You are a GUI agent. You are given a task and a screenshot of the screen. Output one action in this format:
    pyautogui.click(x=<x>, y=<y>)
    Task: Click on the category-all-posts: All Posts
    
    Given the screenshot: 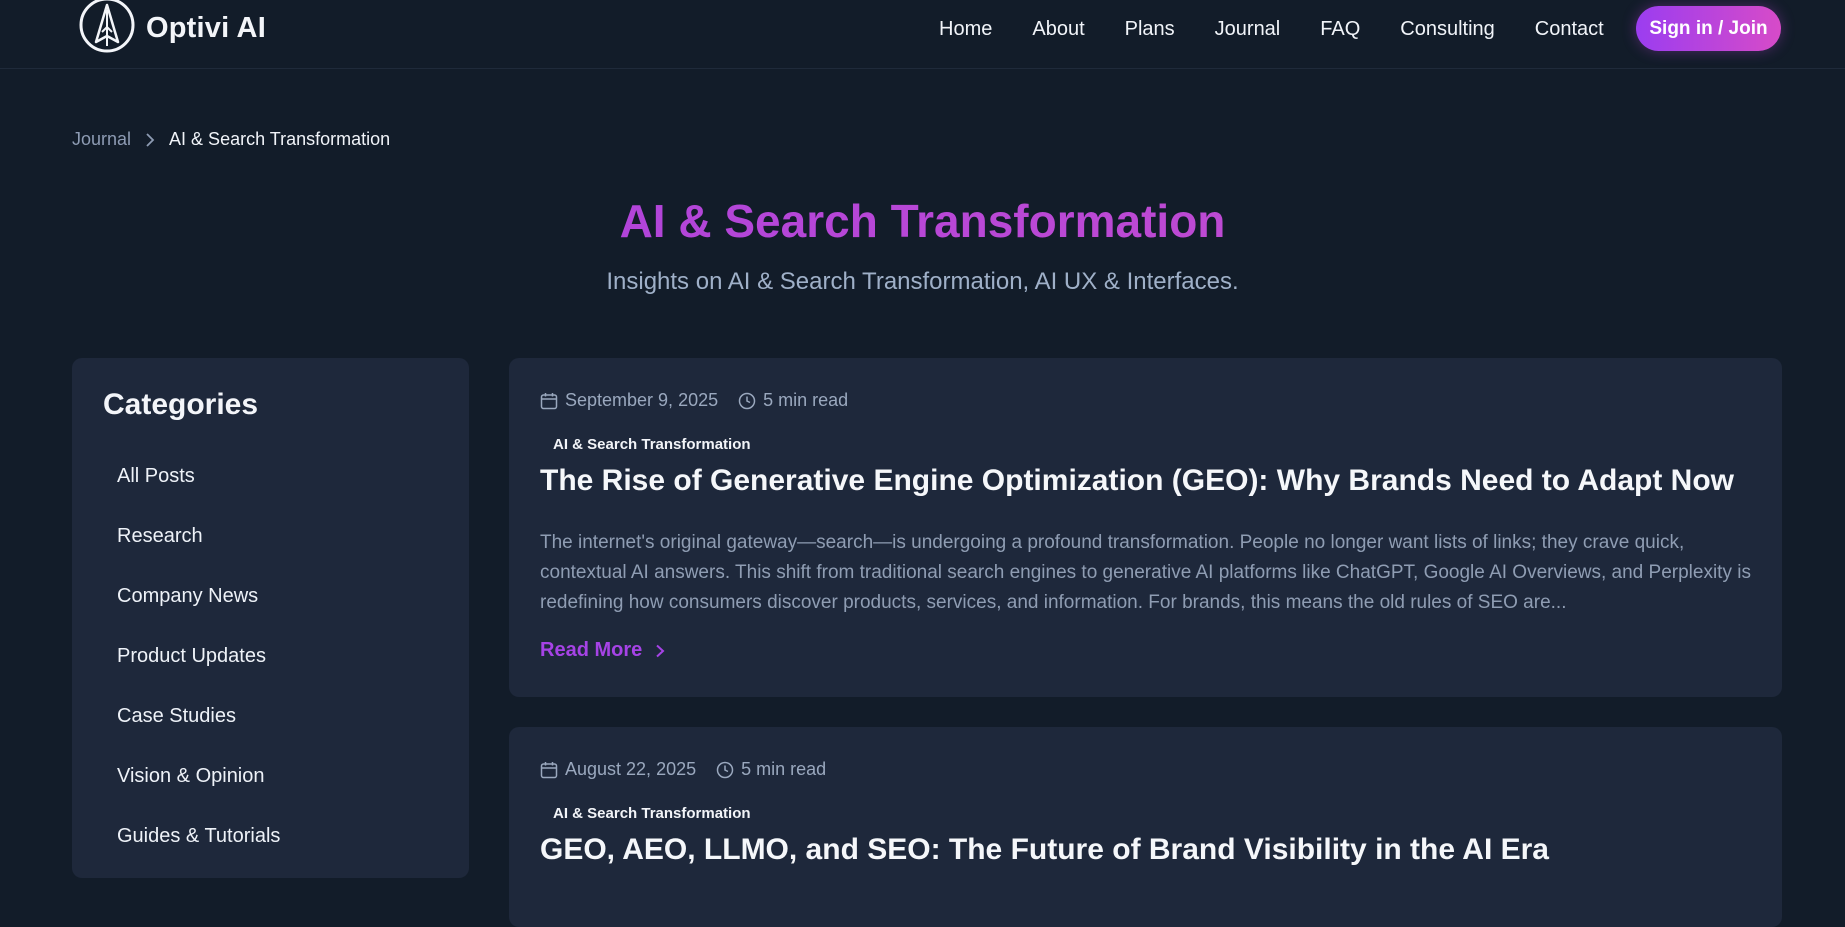 What is the action you would take?
    pyautogui.click(x=198, y=492)
    